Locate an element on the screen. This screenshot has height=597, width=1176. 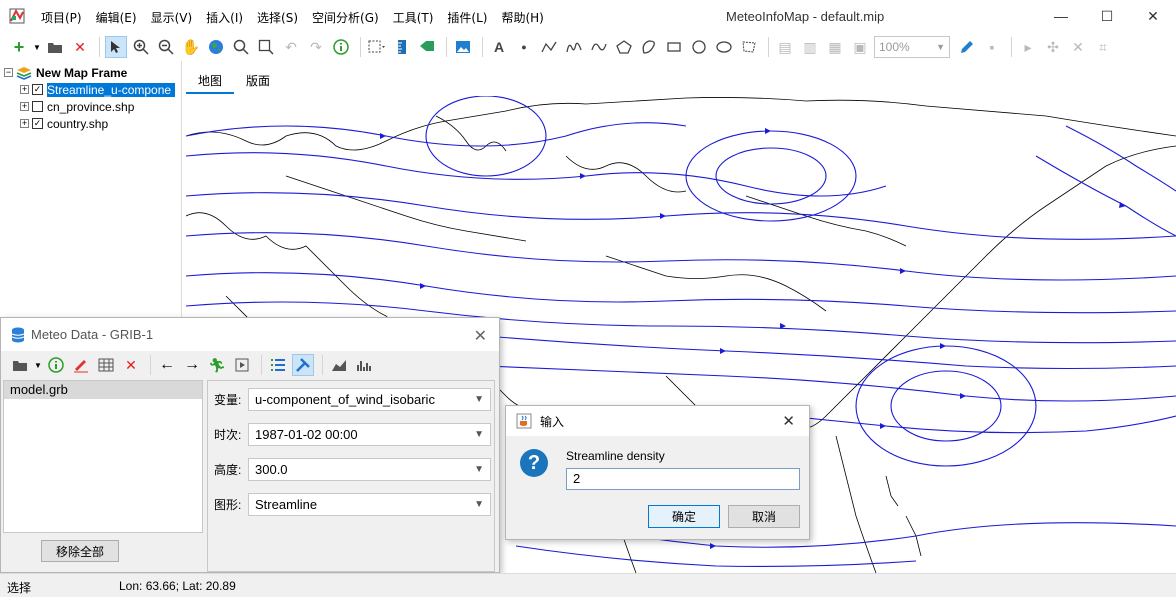
layer-row-cn-province: + cn_province.shp is located at coordinates (77, 106).